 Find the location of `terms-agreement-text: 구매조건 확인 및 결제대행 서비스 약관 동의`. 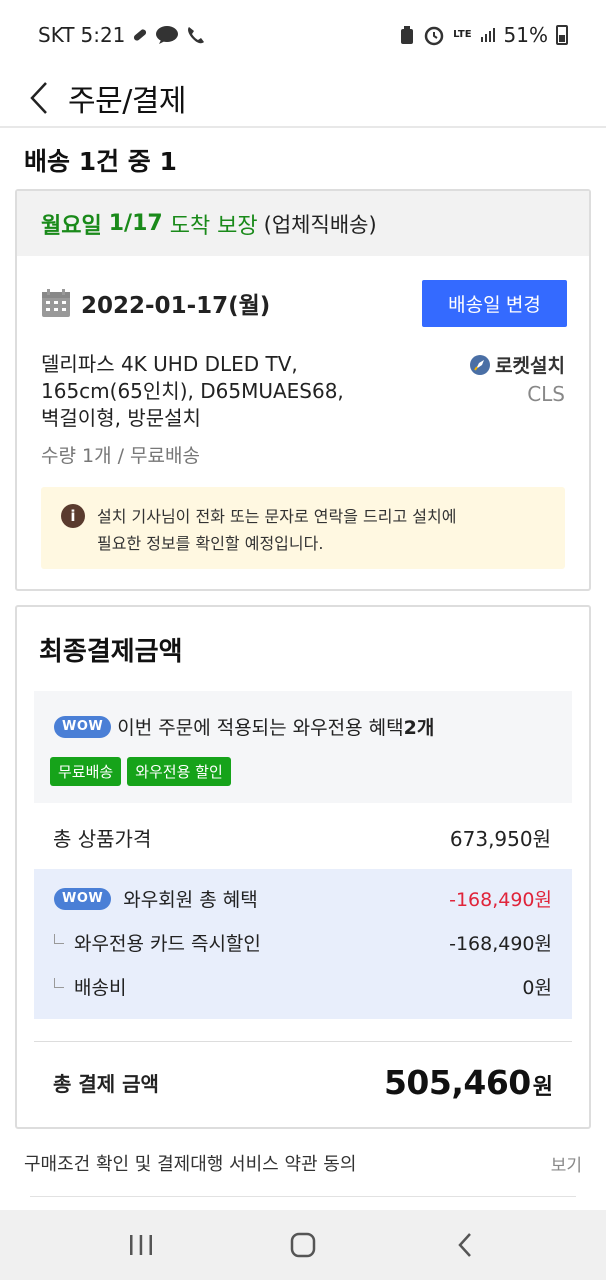

terms-agreement-text: 구매조건 확인 및 결제대행 서비스 약관 동의 is located at coordinates (190, 1164).